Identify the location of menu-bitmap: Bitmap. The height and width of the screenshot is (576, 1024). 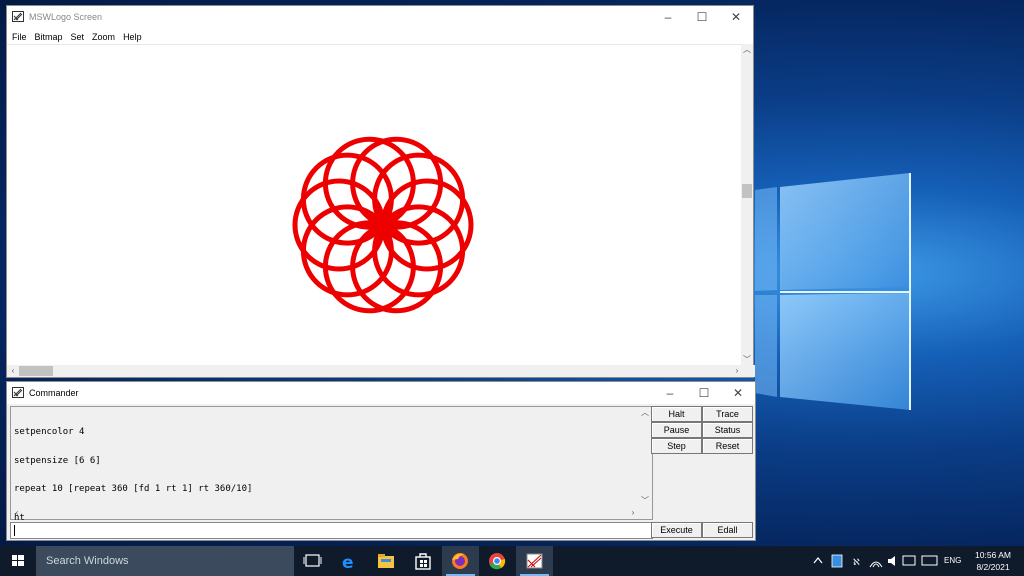
(49, 37).